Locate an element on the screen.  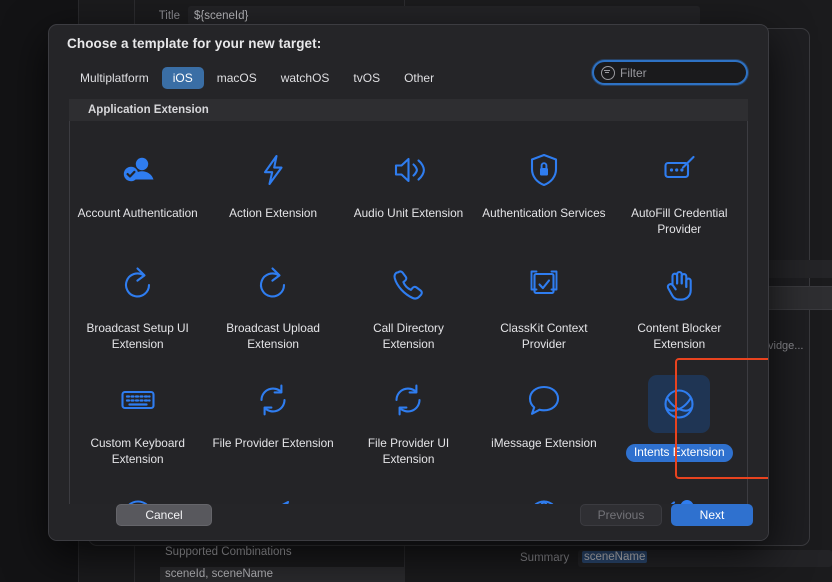
template-cell-content-blocker-extension: Content Blocker Extension is located at coordinates (679, 307).